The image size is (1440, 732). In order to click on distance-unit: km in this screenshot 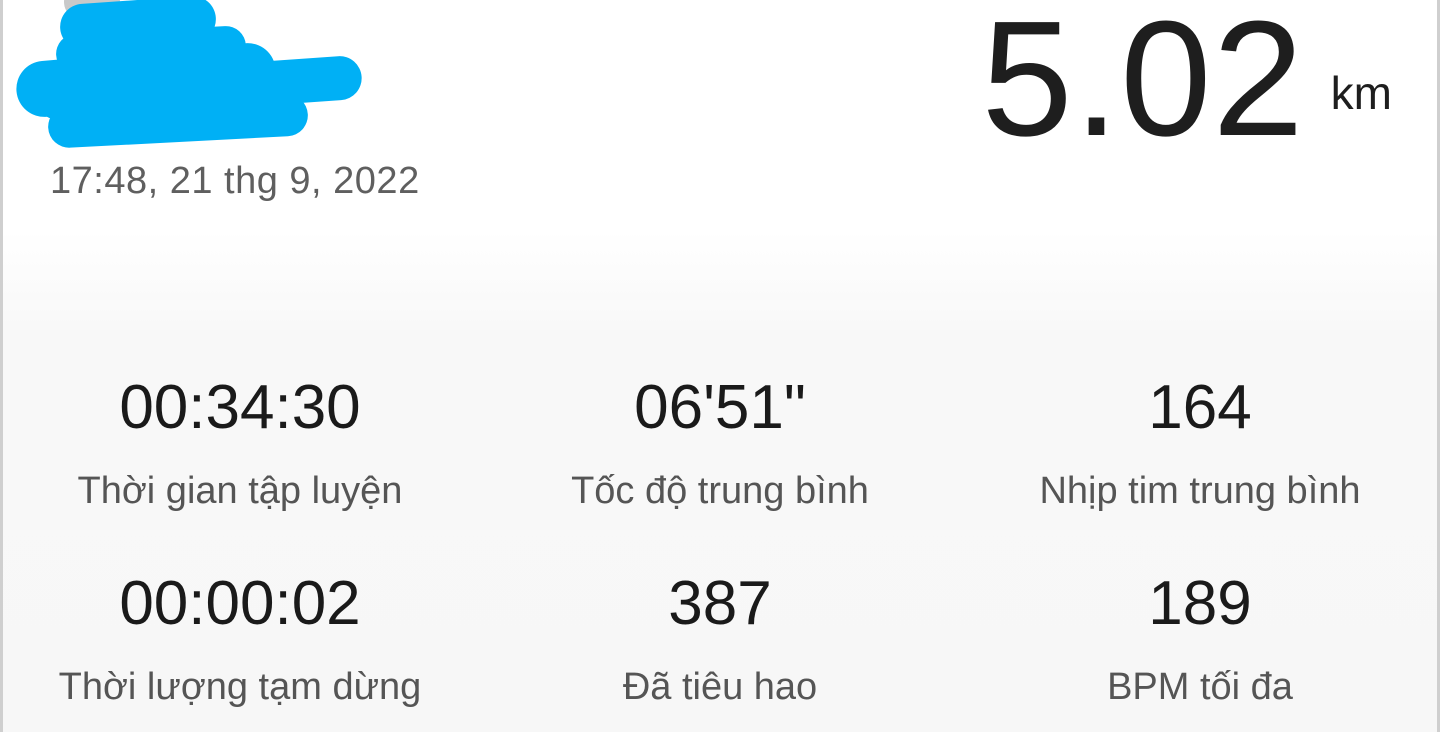, I will do `click(1361, 93)`.